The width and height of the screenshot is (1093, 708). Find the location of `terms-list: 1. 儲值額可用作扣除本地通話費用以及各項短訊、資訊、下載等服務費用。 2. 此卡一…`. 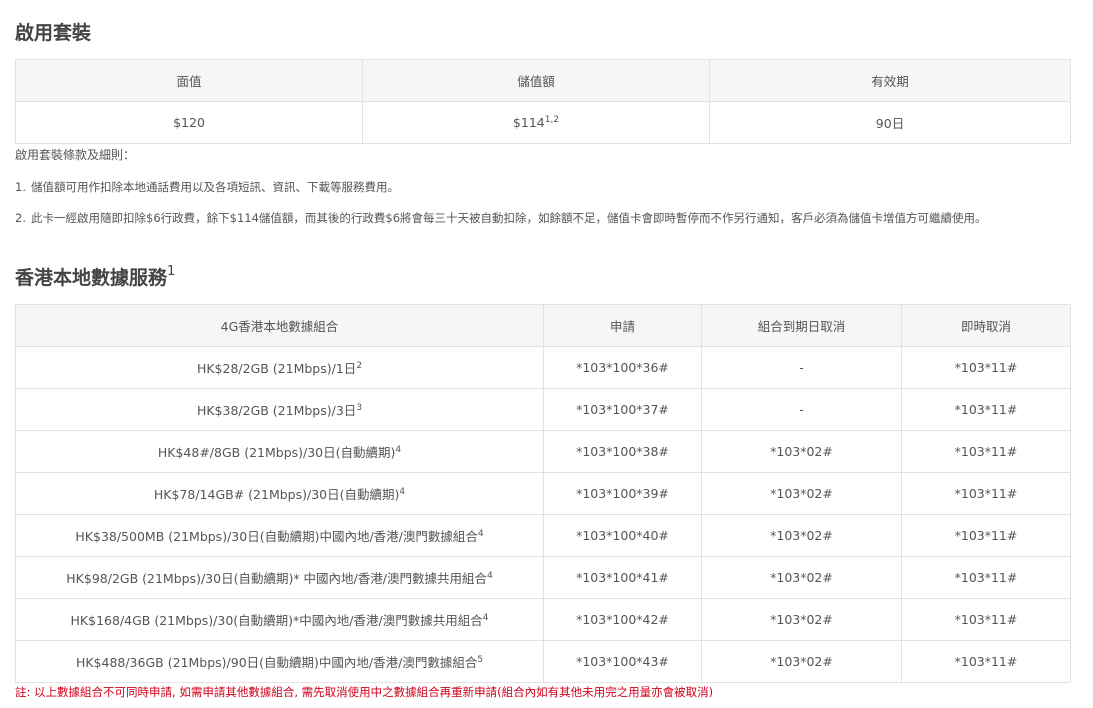

terms-list: 1. 儲值額可用作扣除本地通話費用以及各項短訊、資訊、下載等服務費用。 2. 此卡一… is located at coordinates (542, 199).